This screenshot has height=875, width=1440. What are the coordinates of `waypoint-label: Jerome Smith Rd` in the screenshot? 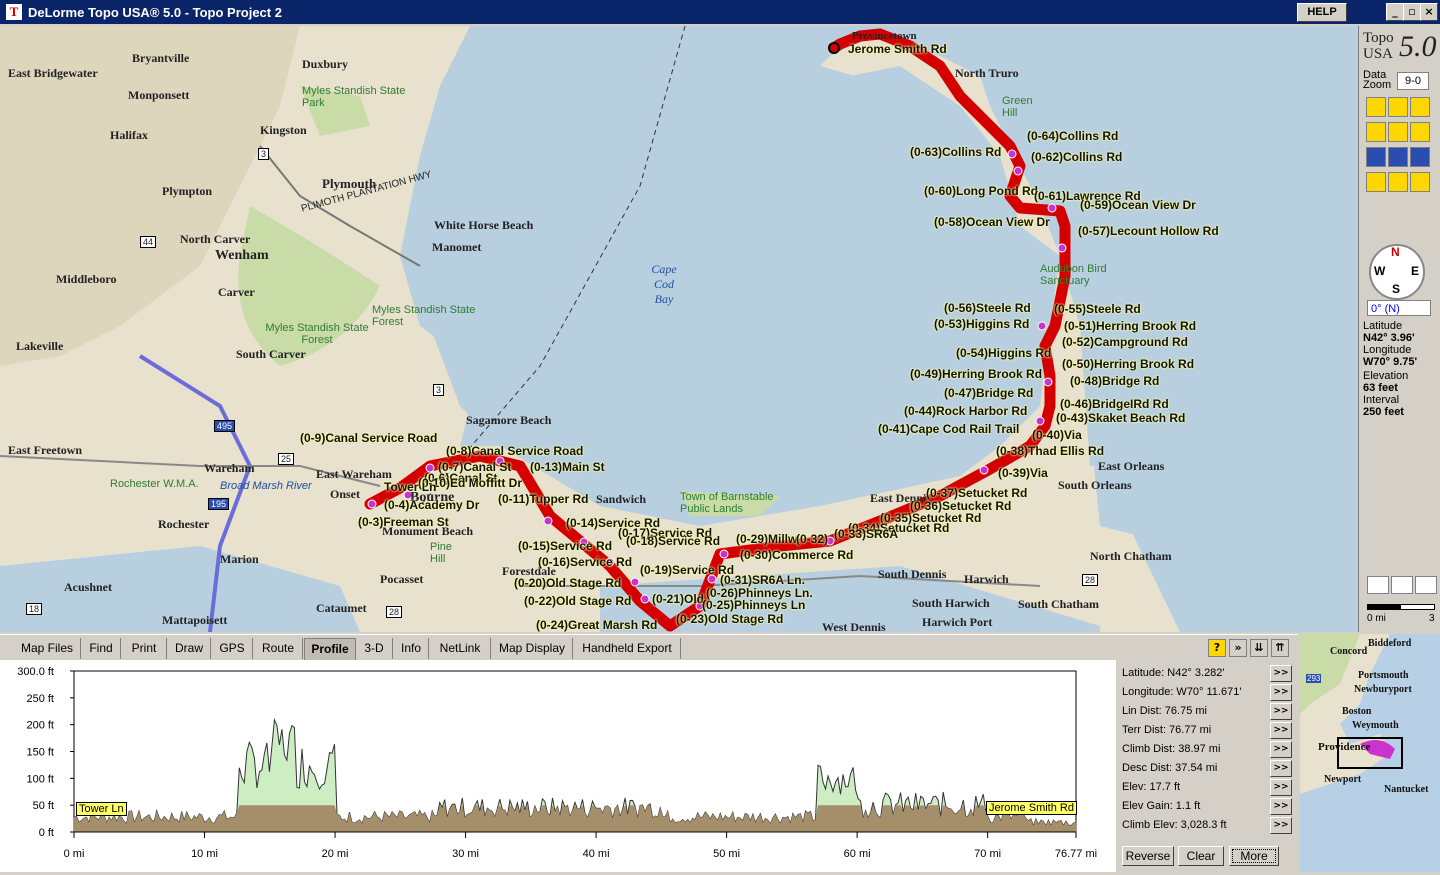 It's located at (897, 49).